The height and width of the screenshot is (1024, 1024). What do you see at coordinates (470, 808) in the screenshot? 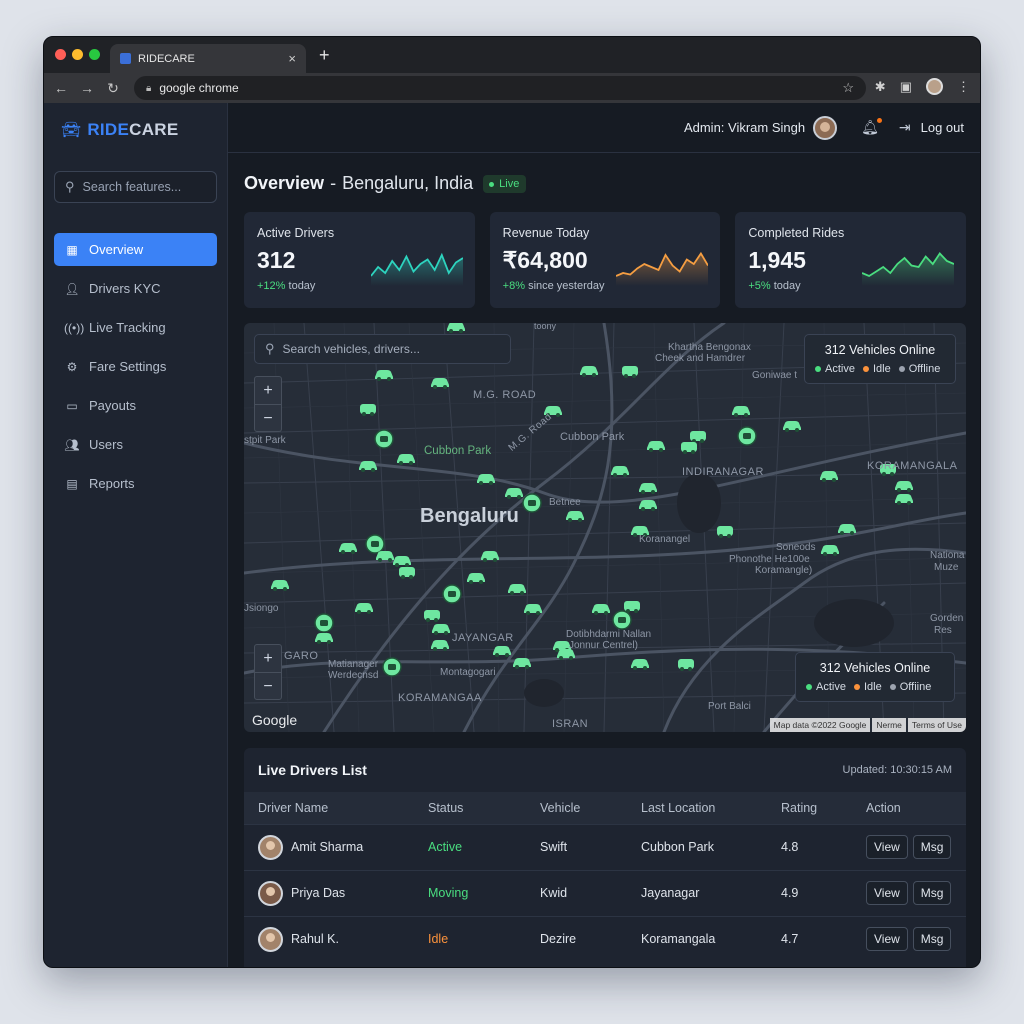
I see `col-status: Status` at bounding box center [470, 808].